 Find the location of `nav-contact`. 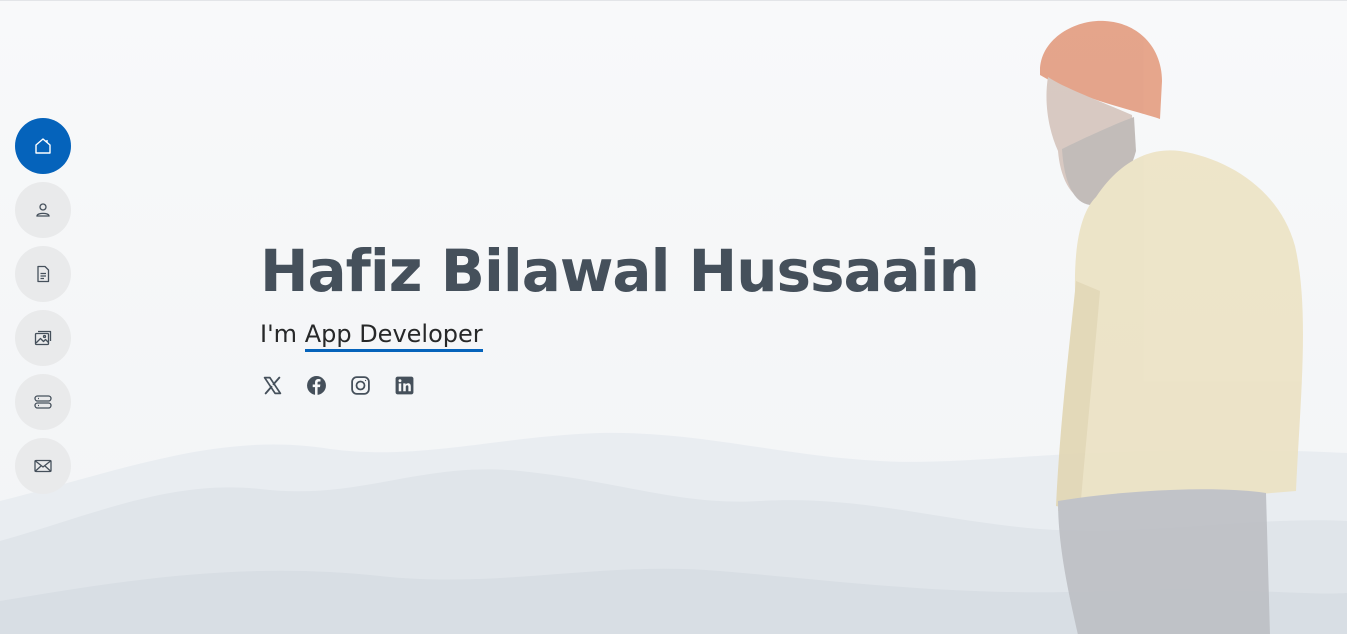

nav-contact is located at coordinates (43, 466).